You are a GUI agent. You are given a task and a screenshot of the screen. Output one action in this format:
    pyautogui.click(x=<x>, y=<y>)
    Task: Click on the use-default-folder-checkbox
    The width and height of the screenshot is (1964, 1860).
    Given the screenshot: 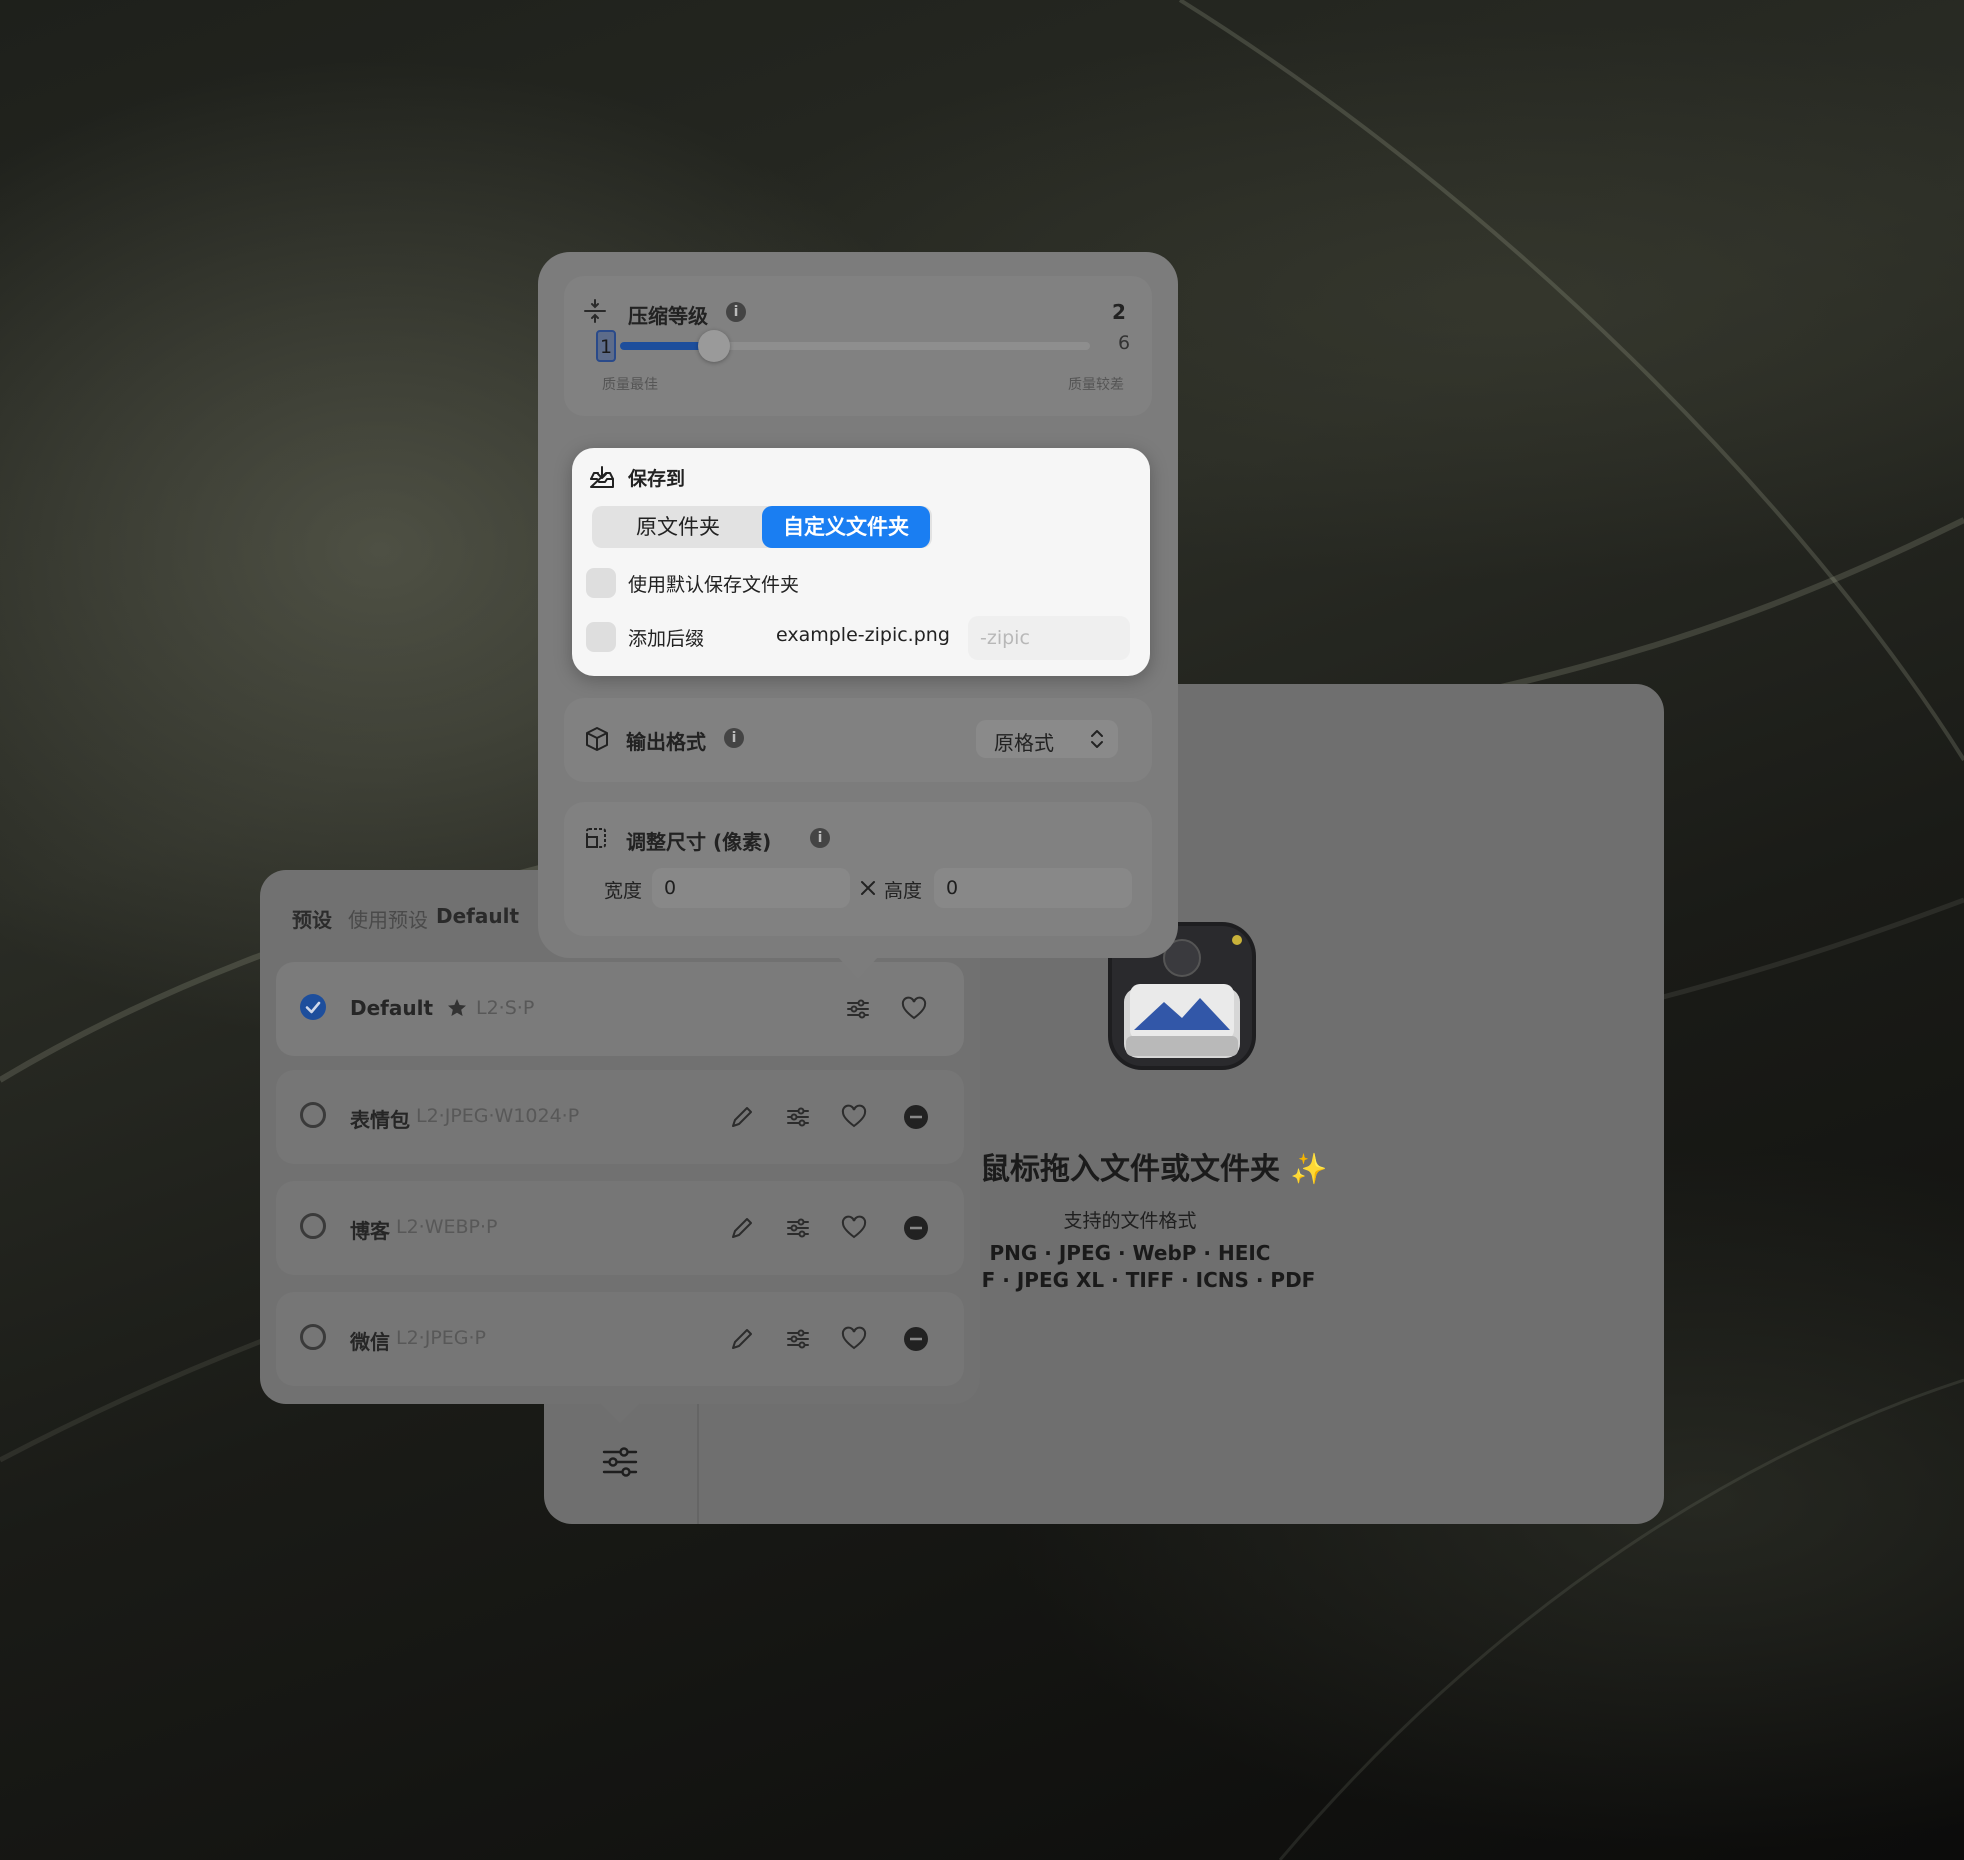 What is the action you would take?
    pyautogui.click(x=601, y=583)
    